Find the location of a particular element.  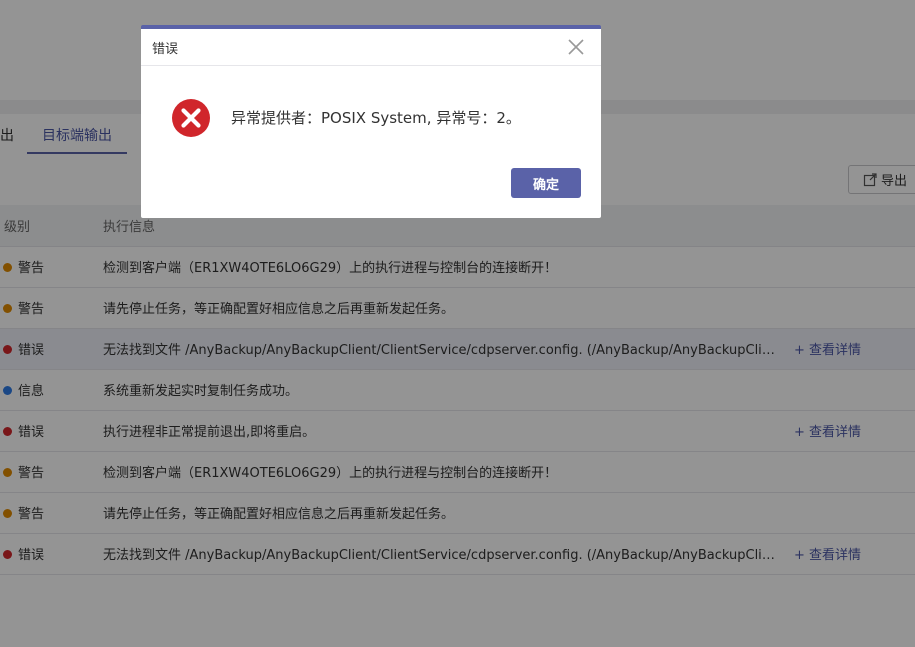

close-icon is located at coordinates (576, 47).